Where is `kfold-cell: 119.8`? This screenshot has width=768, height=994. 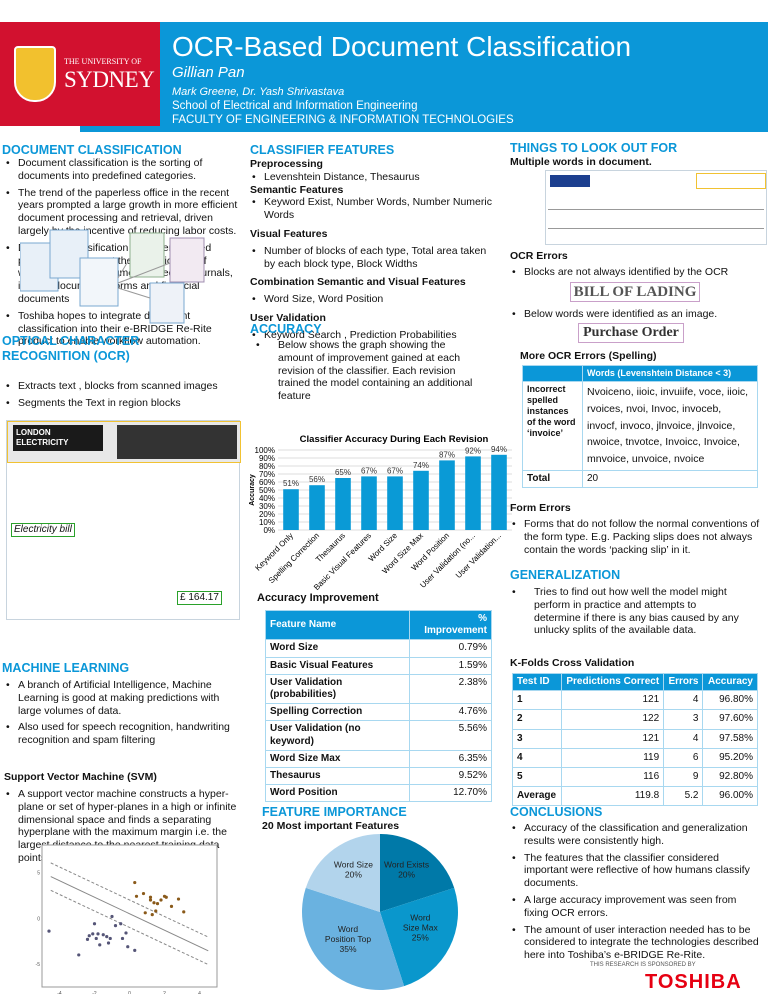 kfold-cell: 119.8 is located at coordinates (612, 796).